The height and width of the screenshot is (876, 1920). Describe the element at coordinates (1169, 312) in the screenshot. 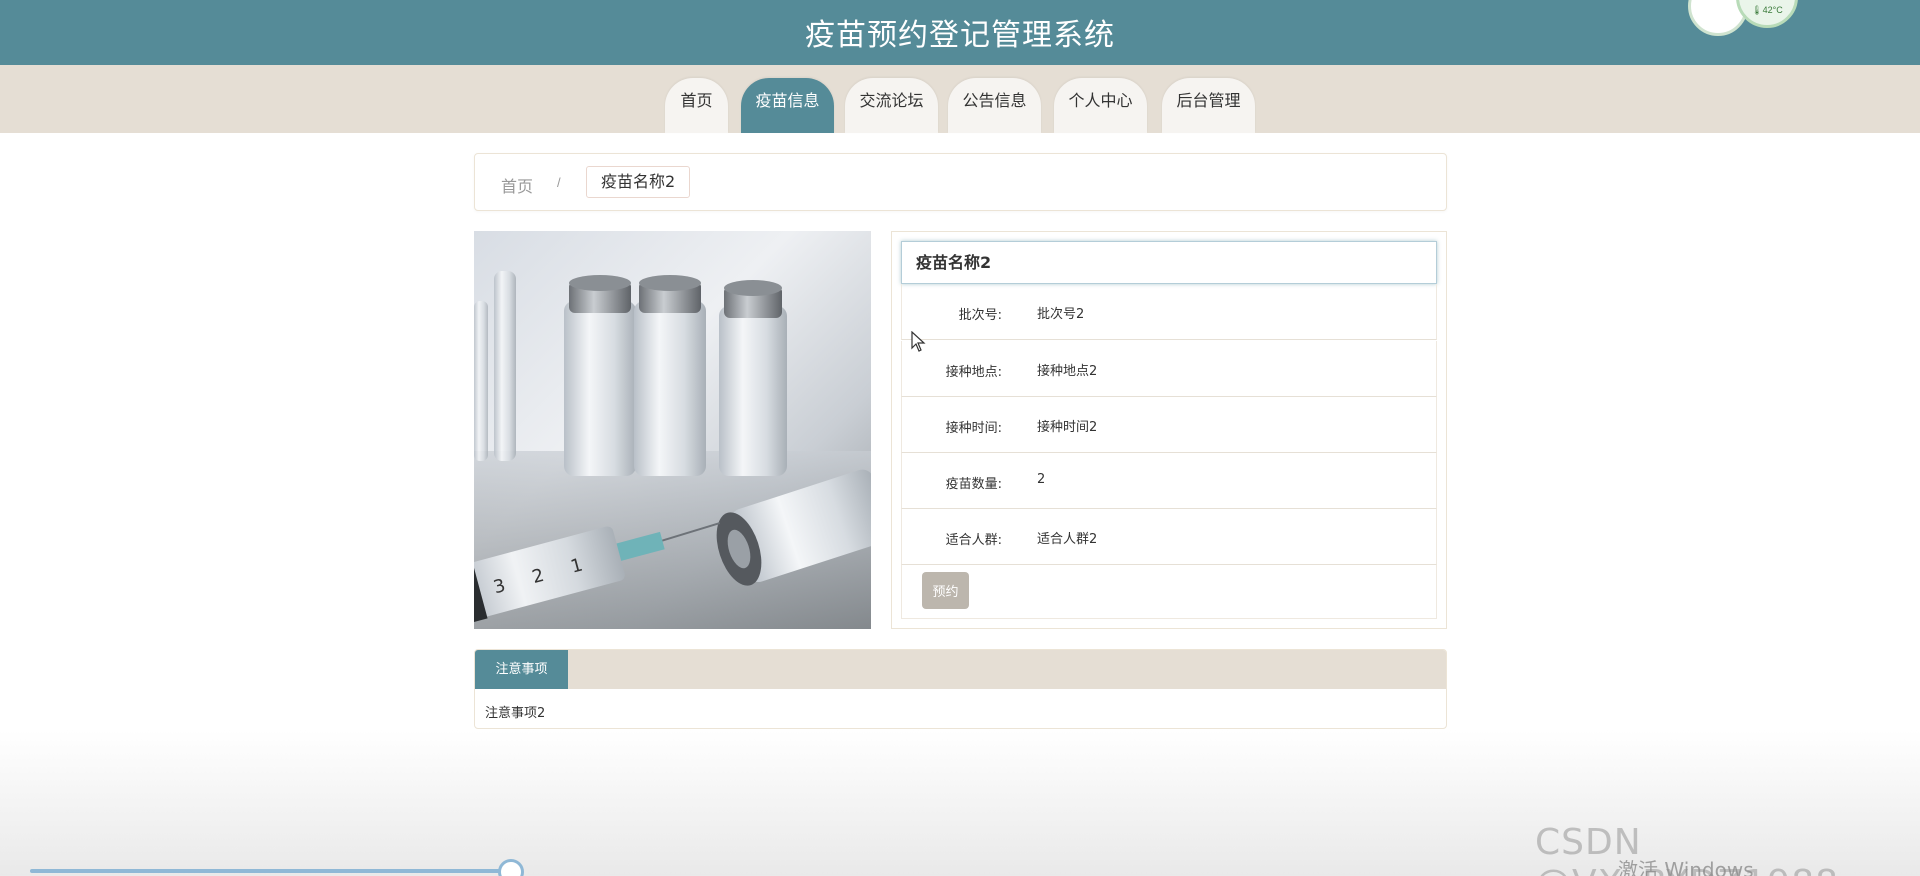

I see `detail-row-batch: 批次号: 批次号2` at that location.